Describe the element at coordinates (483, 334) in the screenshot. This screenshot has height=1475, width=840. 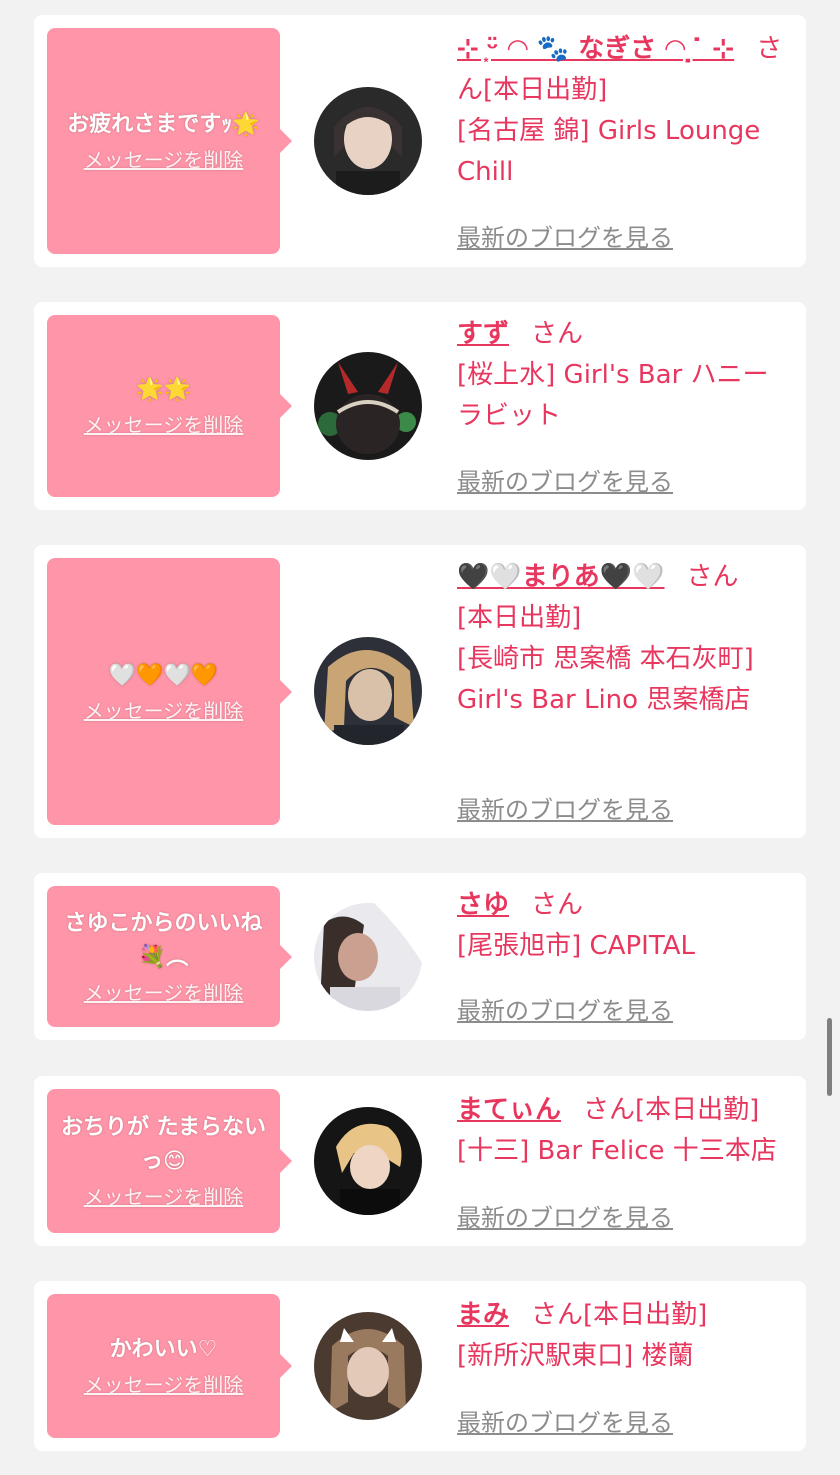
I see `cast-name-link: すず` at that location.